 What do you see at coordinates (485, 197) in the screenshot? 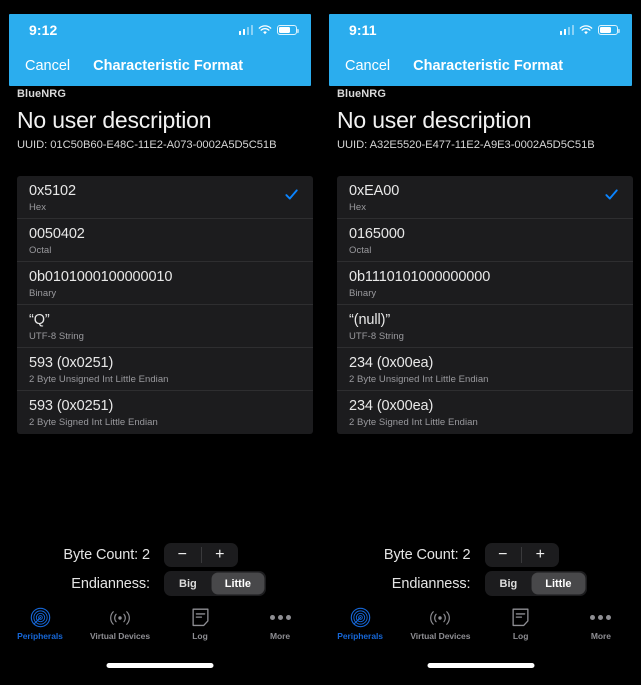
I see `format-row: 0xEA00 Hex` at bounding box center [485, 197].